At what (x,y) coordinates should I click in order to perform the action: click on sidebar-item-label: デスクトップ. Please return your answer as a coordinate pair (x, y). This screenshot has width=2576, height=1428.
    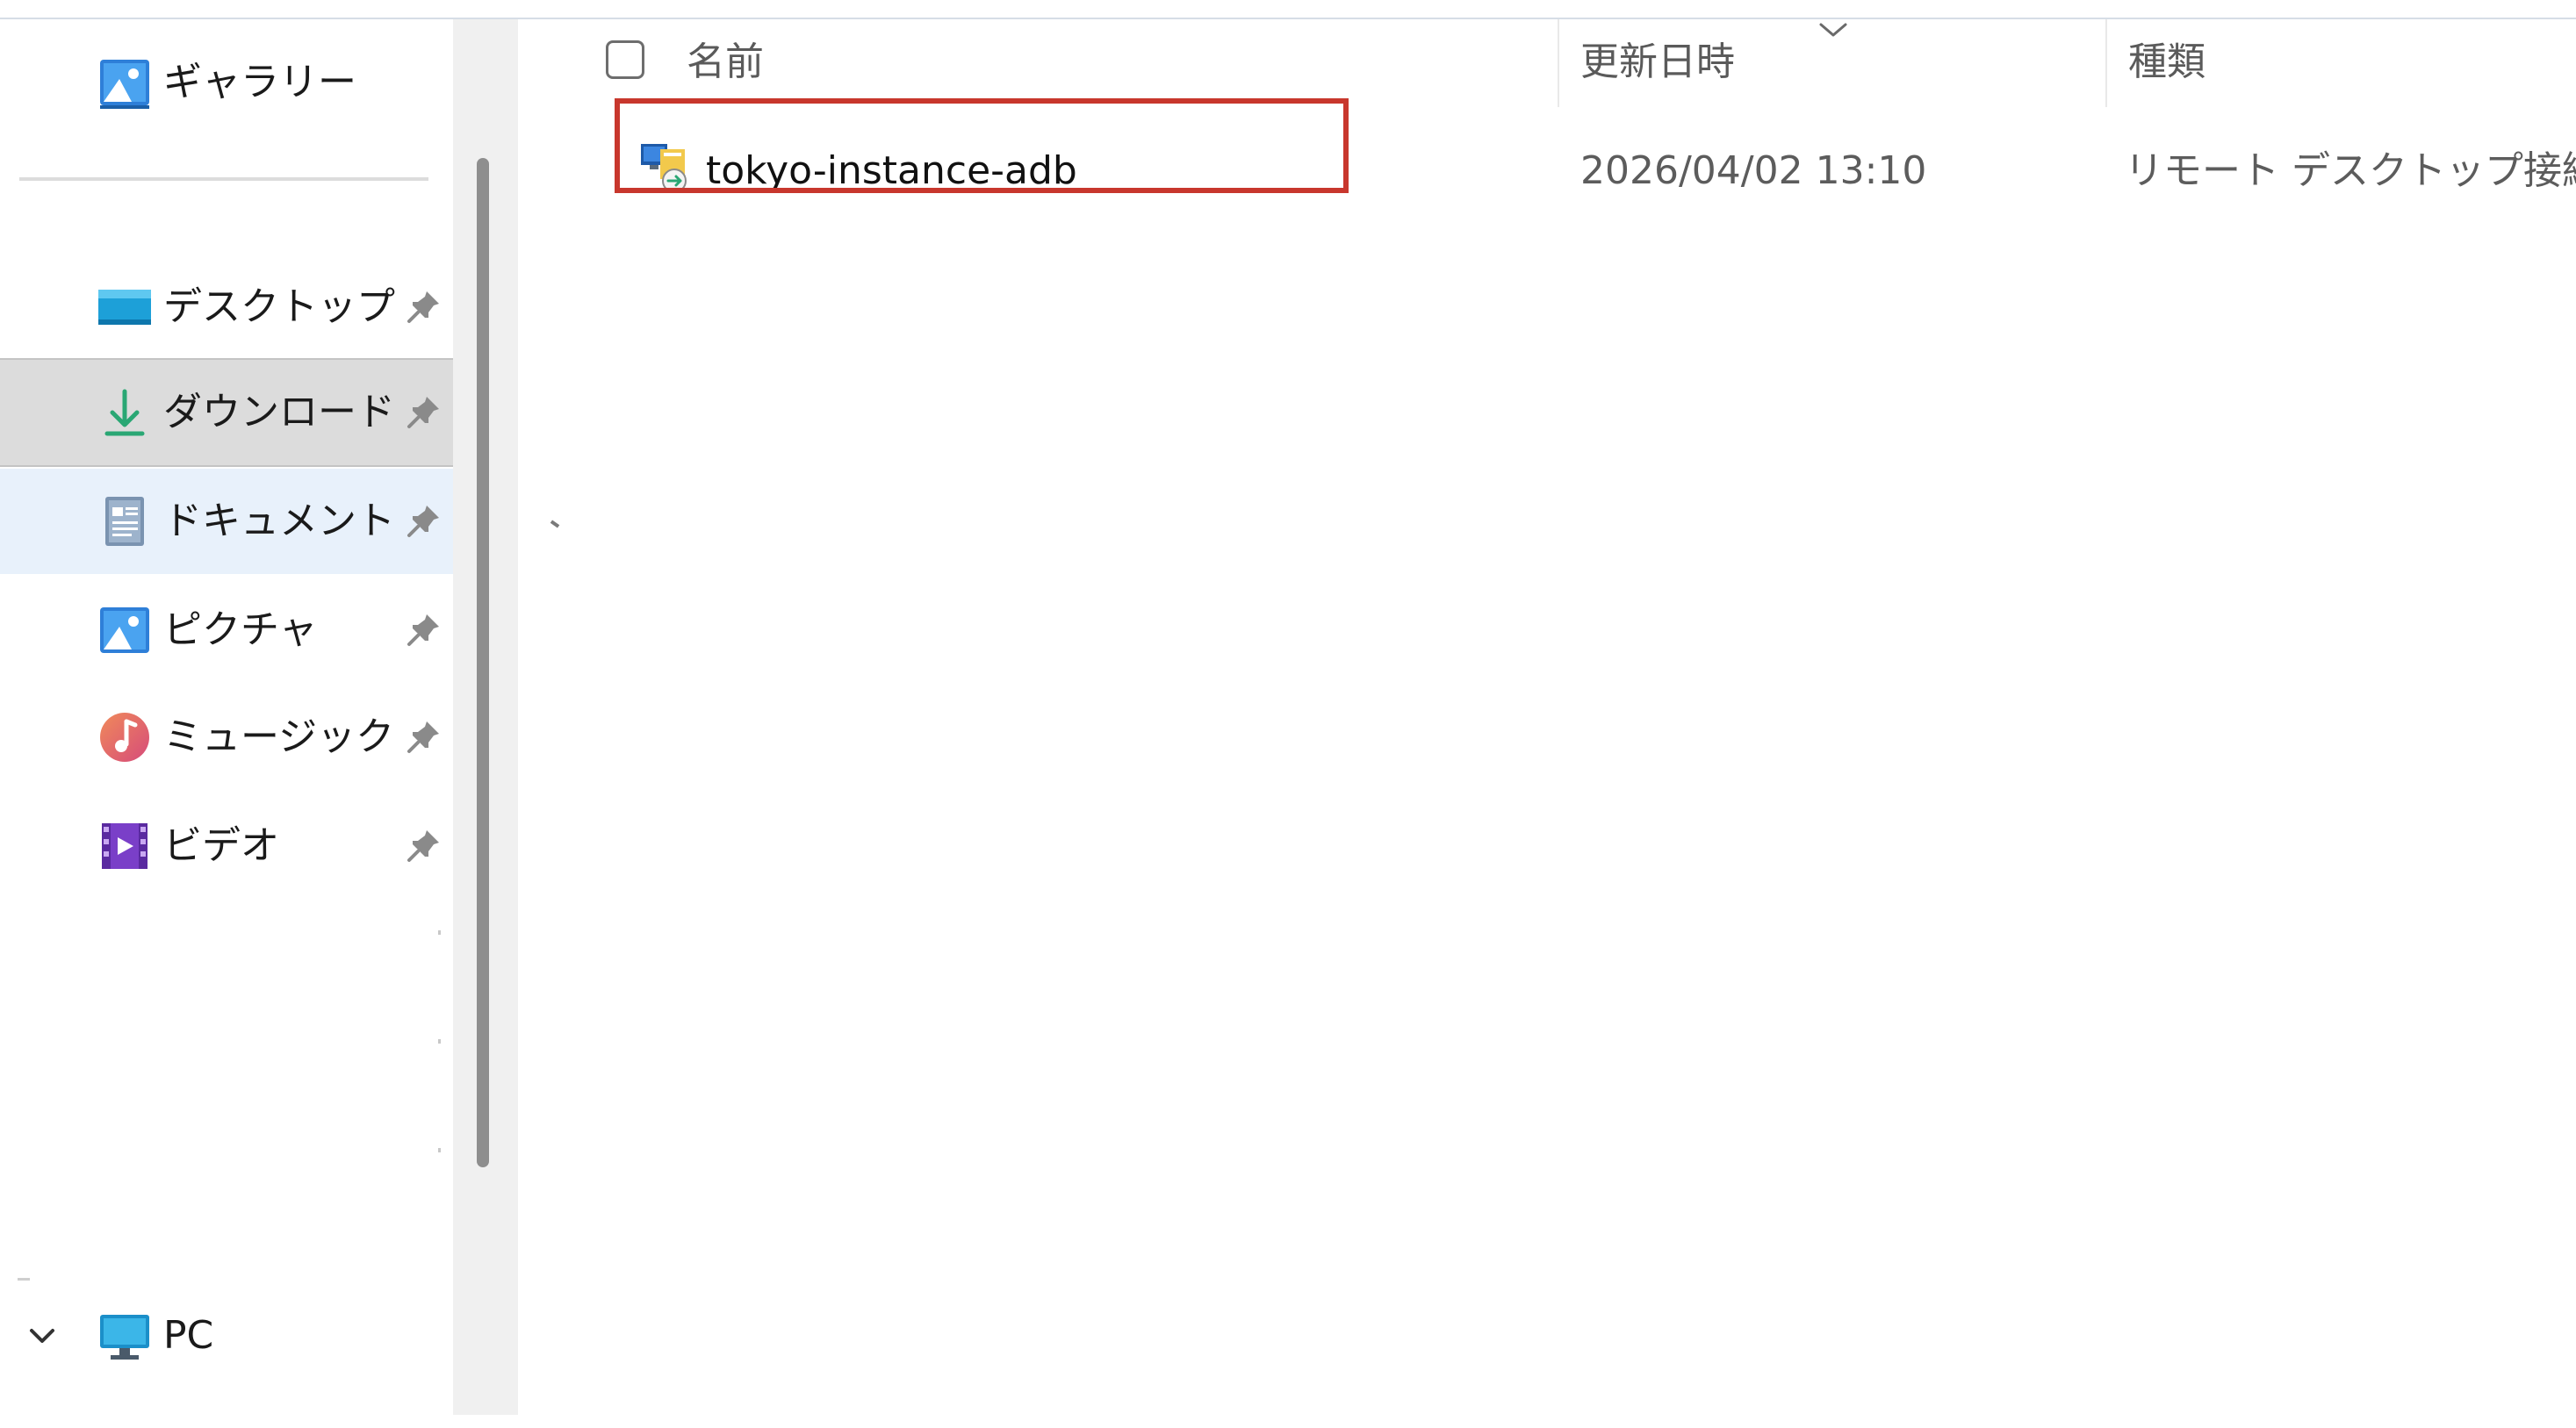
    Looking at the image, I should click on (279, 306).